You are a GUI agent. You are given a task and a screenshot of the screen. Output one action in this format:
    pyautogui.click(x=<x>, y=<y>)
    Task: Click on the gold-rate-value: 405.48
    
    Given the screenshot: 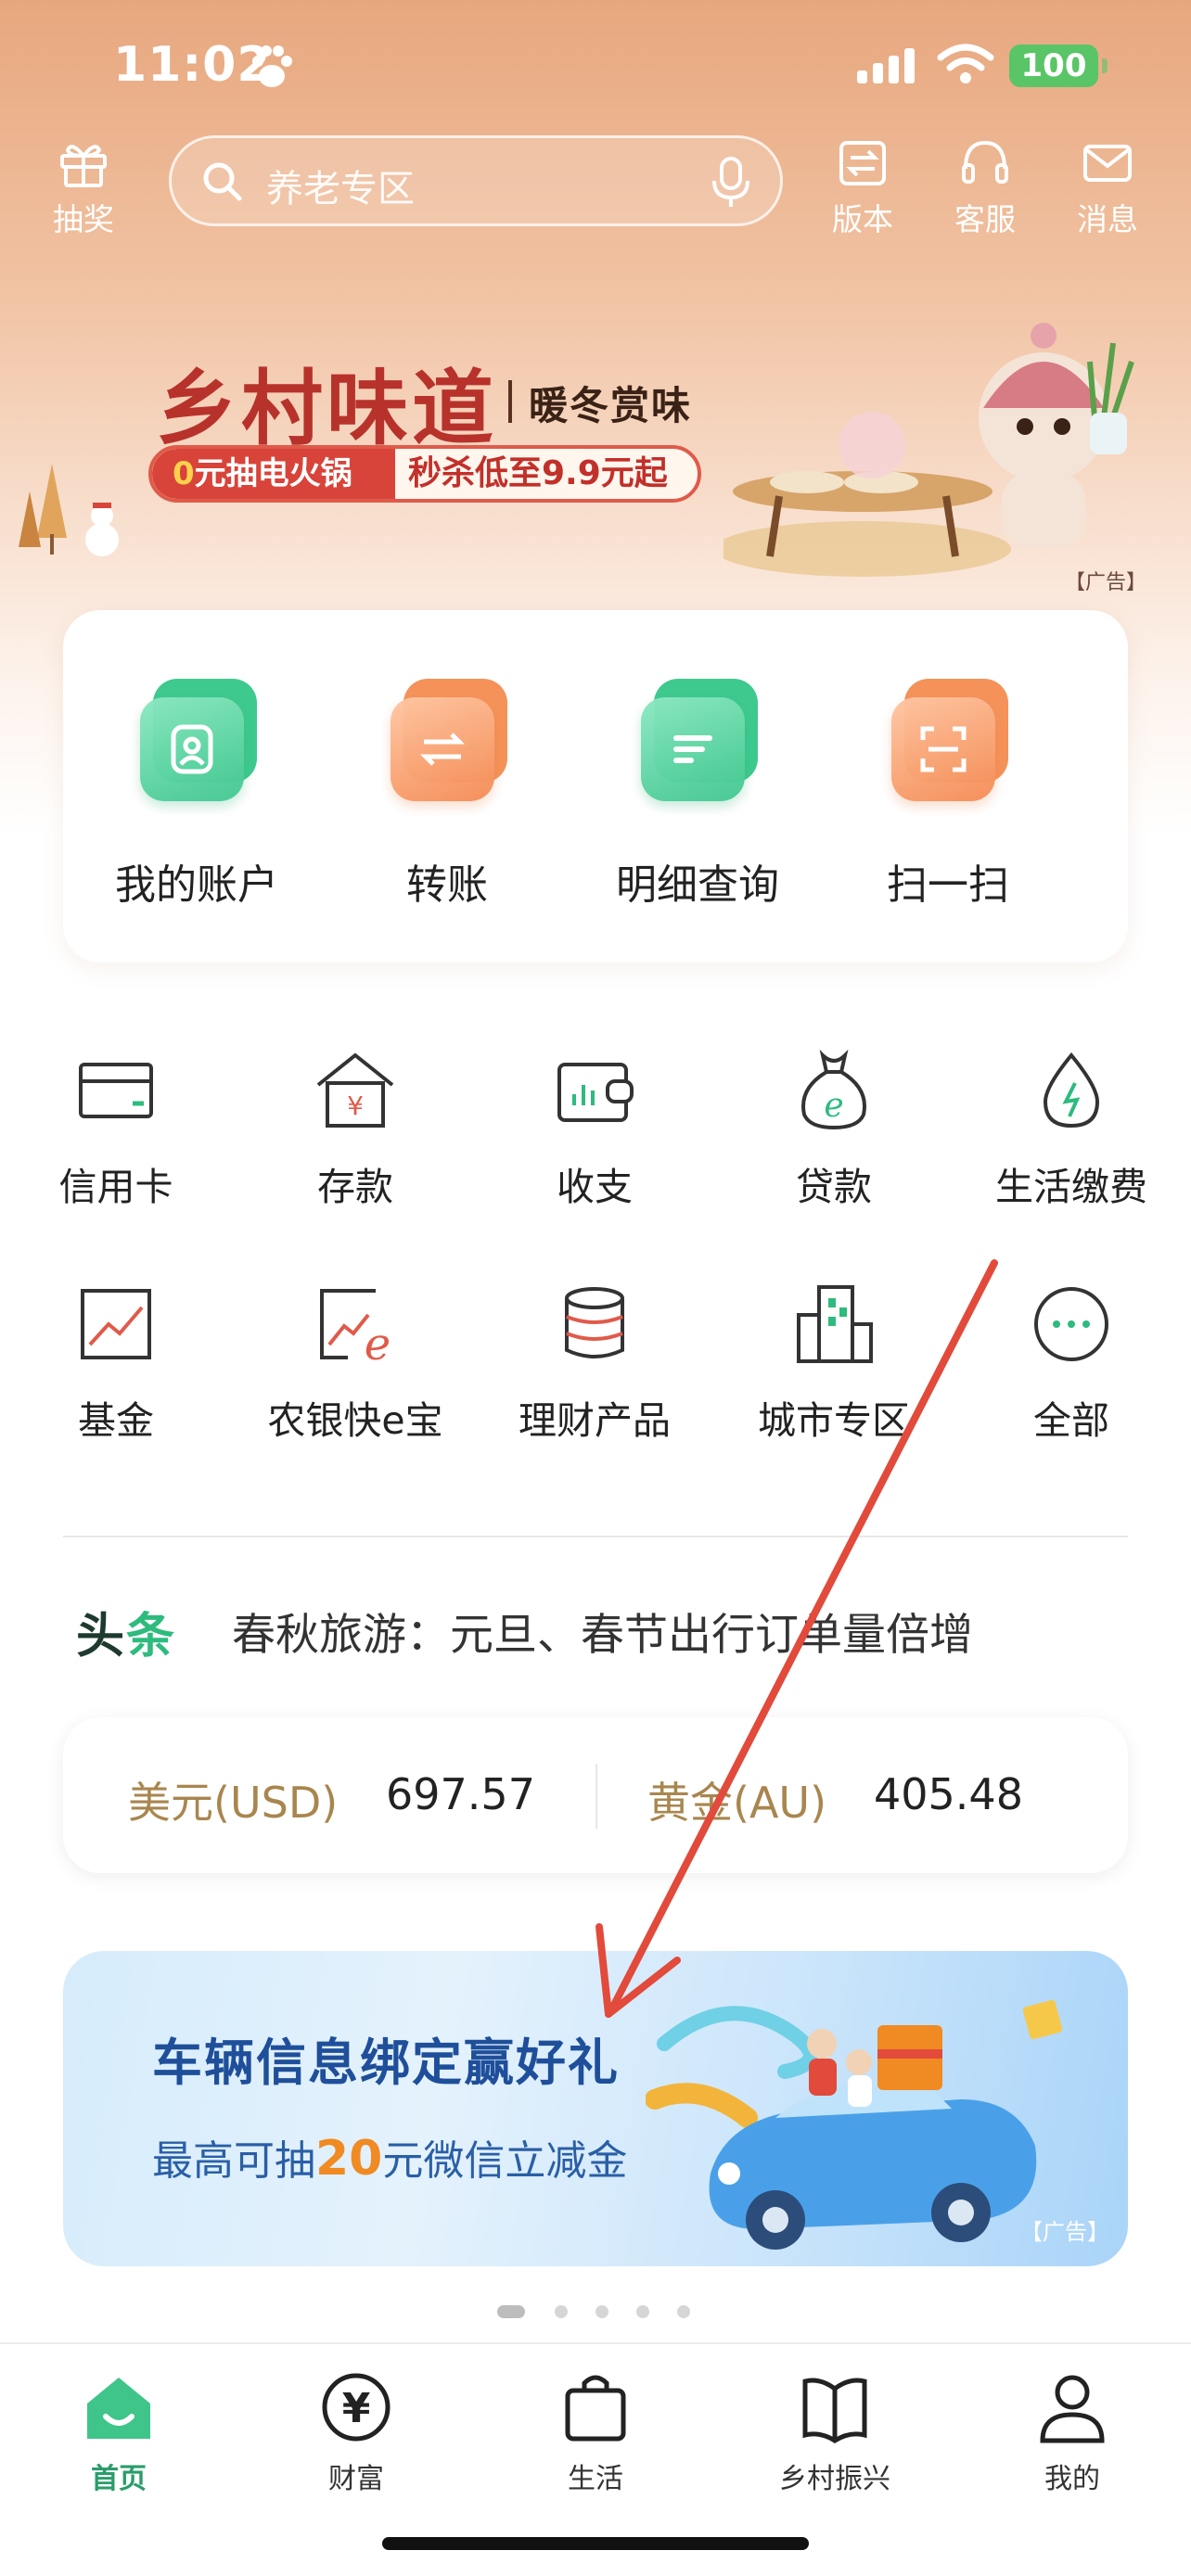 What is the action you would take?
    pyautogui.click(x=948, y=1794)
    